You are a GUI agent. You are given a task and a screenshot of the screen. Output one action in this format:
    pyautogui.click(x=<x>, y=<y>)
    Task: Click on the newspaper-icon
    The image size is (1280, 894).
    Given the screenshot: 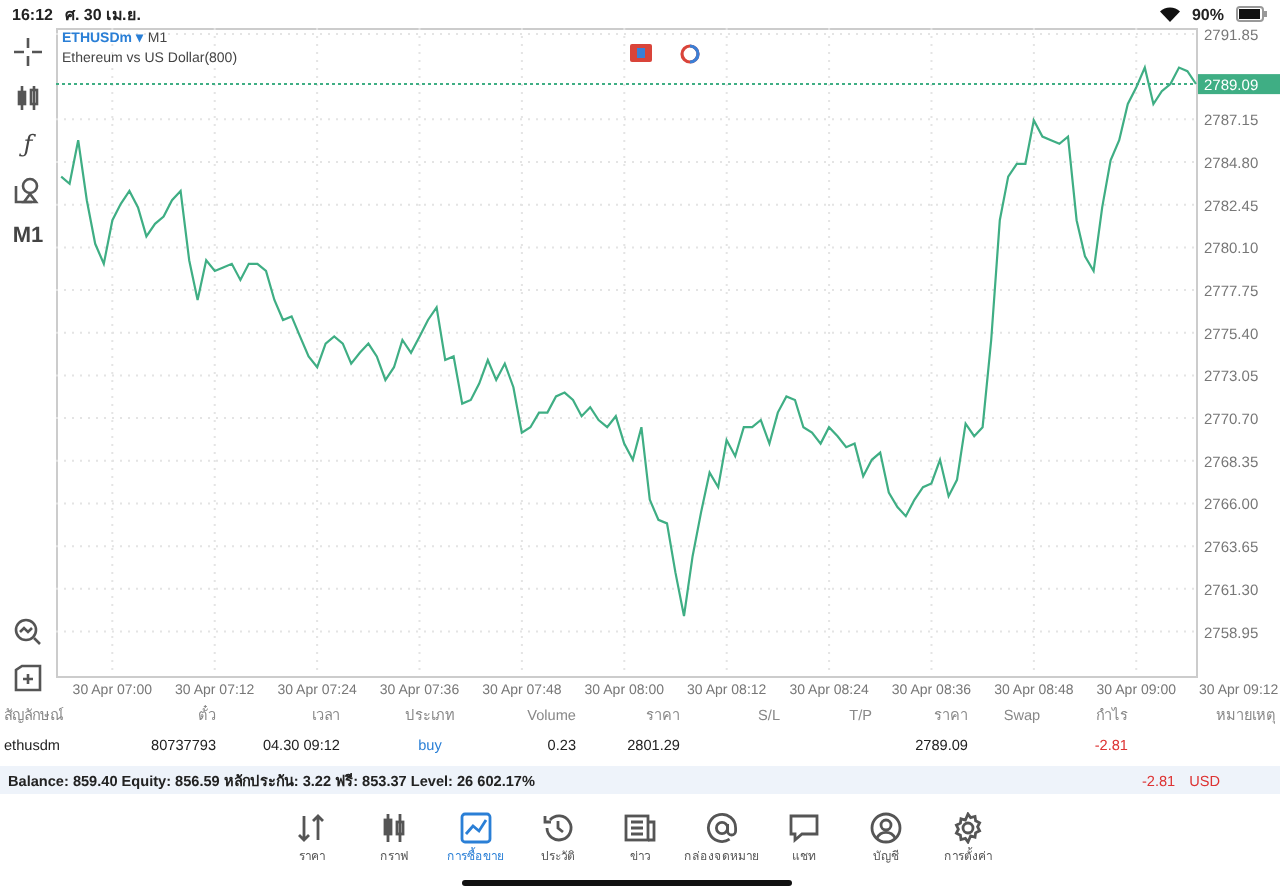 What is the action you would take?
    pyautogui.click(x=640, y=828)
    